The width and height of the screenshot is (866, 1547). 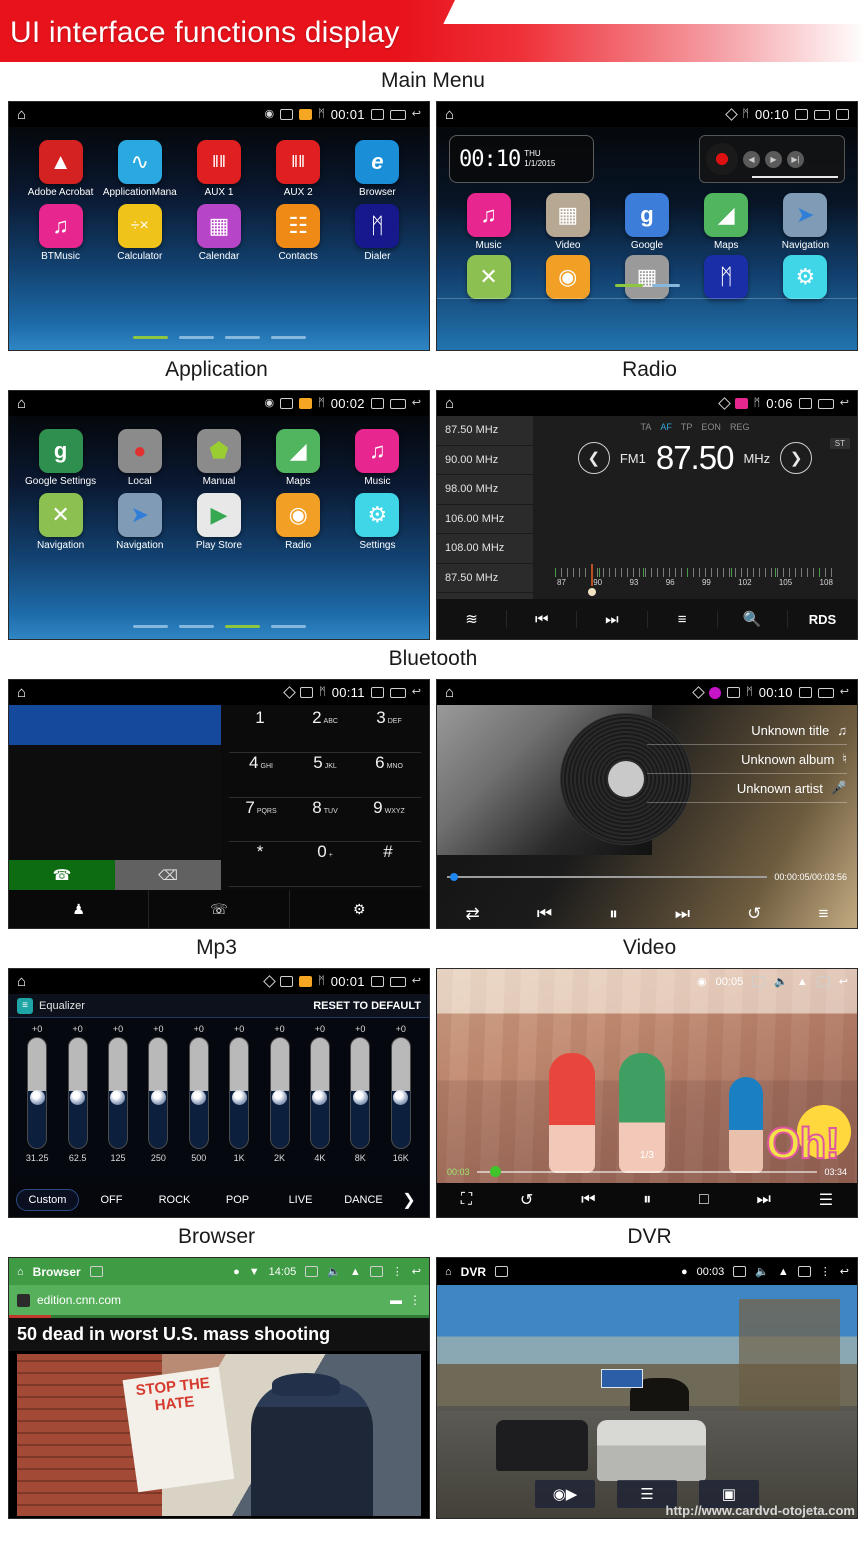 What do you see at coordinates (823, 914) in the screenshot?
I see `equalizer-icon: ≡` at bounding box center [823, 914].